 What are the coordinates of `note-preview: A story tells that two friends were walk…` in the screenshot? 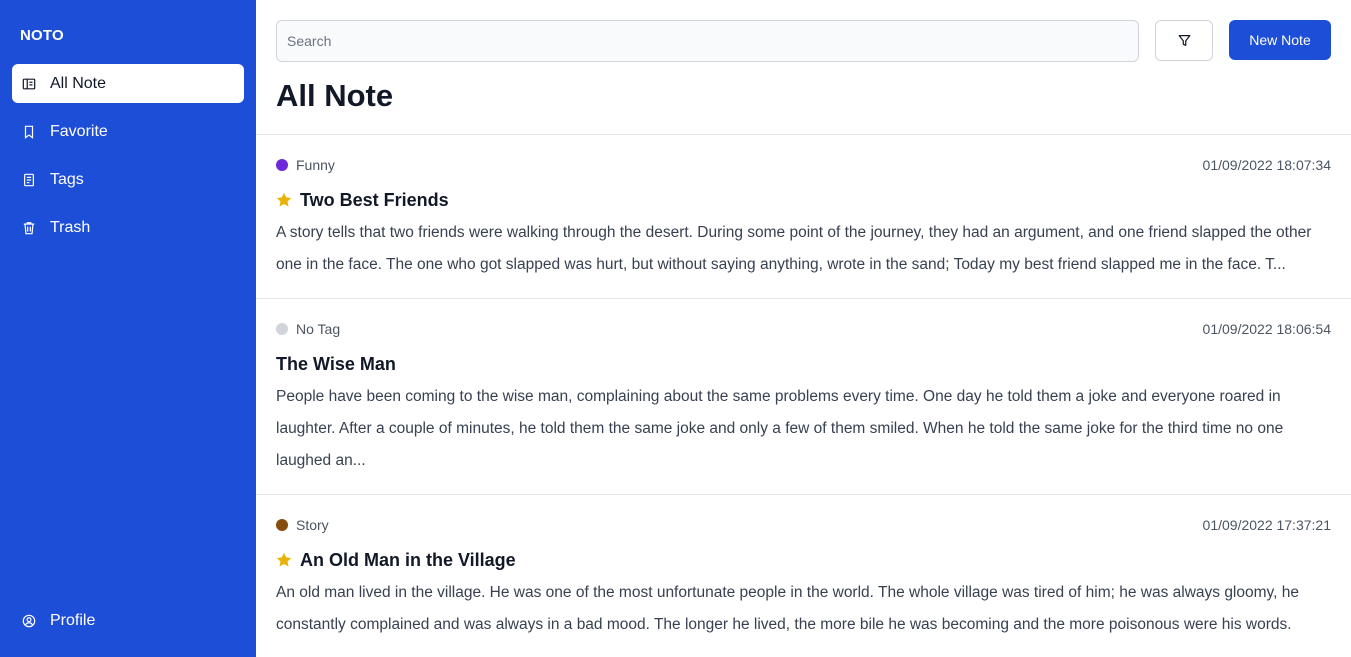 It's located at (794, 248).